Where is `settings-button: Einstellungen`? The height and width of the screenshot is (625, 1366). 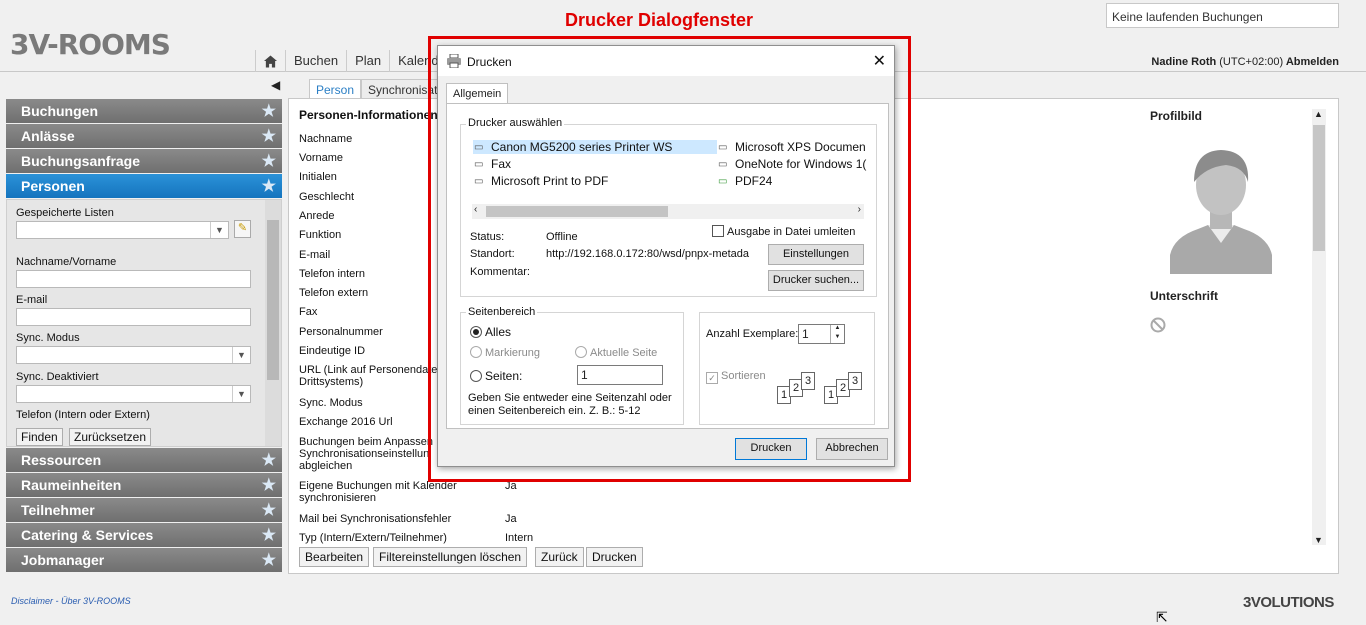 settings-button: Einstellungen is located at coordinates (816, 254).